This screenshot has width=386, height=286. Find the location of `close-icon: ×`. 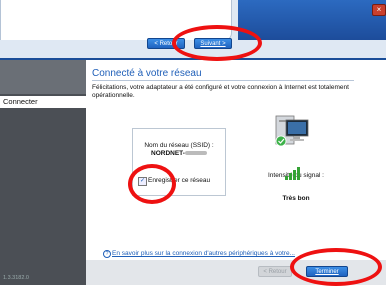

close-icon: × is located at coordinates (379, 10).